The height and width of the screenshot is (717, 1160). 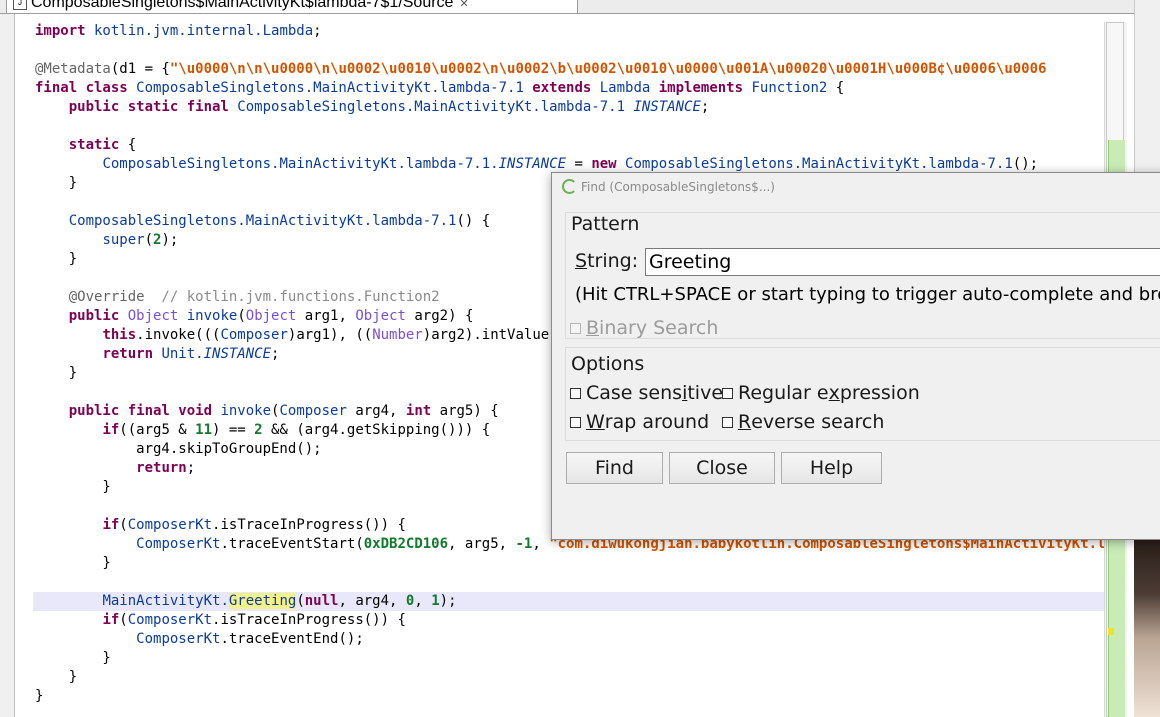 I want to click on code-token: extends, so click(x=557, y=88).